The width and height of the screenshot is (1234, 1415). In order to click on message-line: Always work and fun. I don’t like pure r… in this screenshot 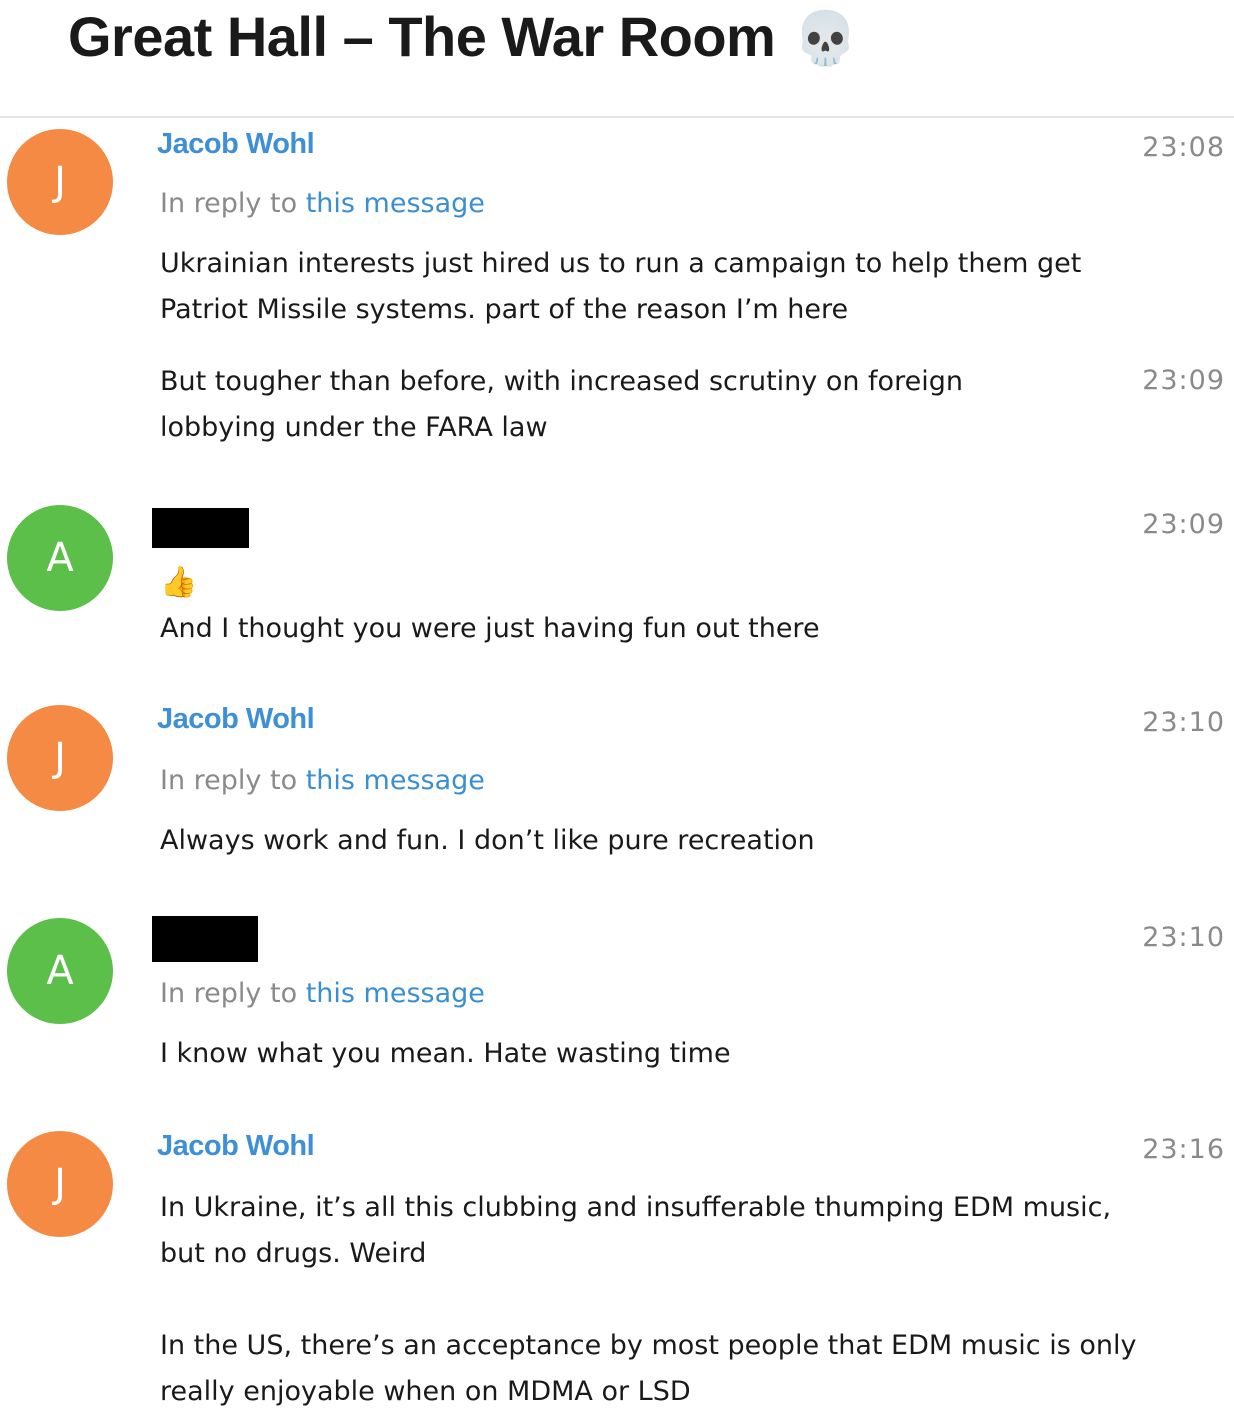, I will do `click(487, 840)`.